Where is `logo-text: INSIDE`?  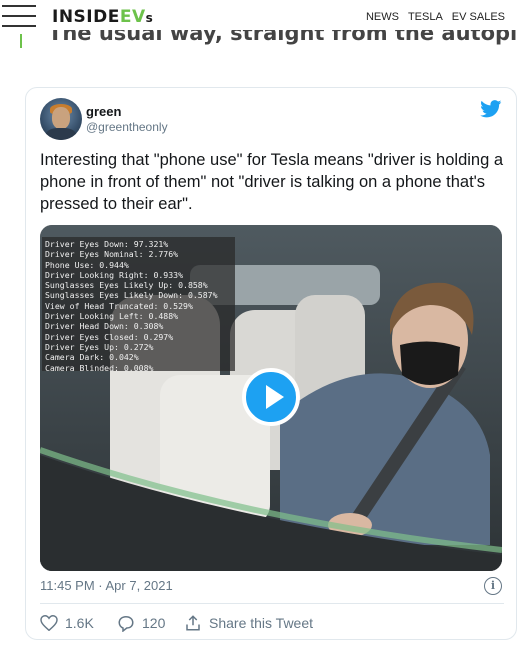
logo-text: INSIDE is located at coordinates (86, 17).